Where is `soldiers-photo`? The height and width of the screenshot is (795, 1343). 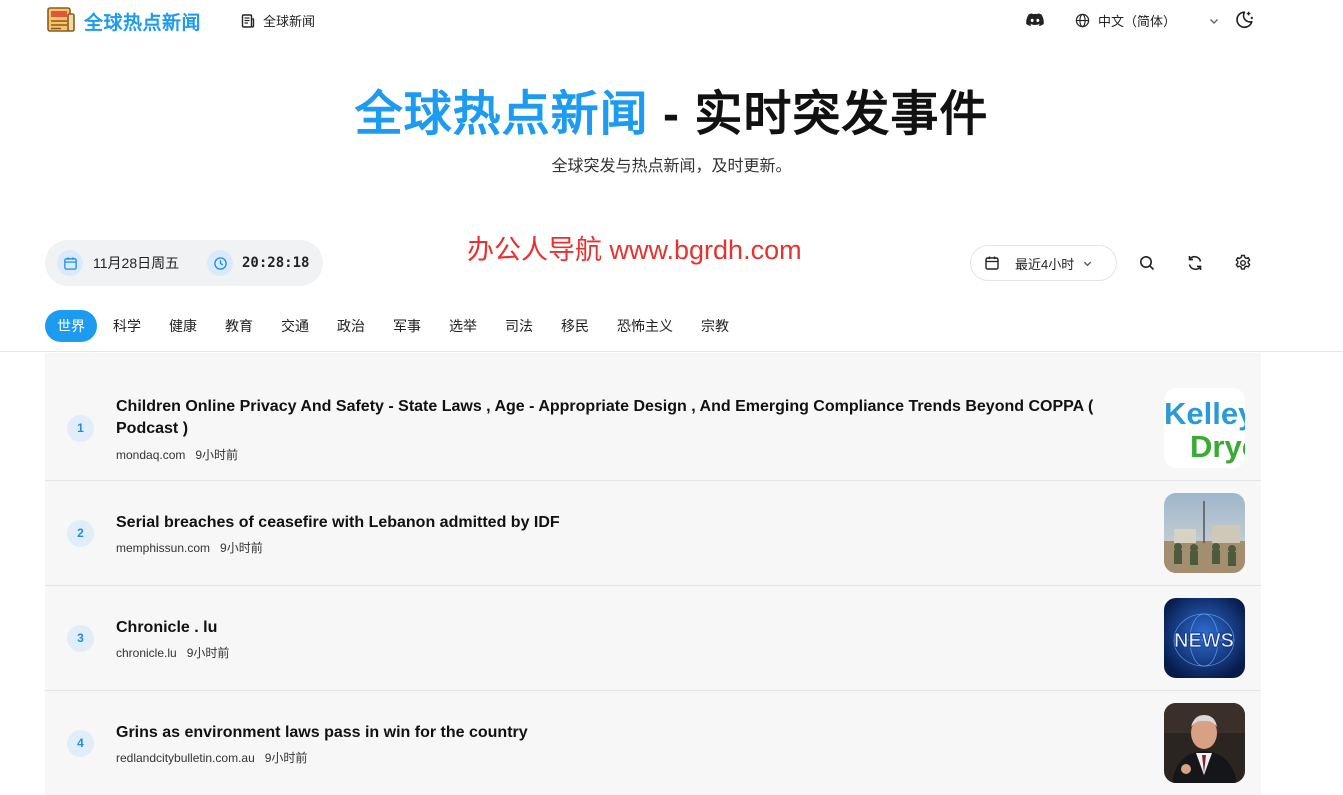
soldiers-photo is located at coordinates (1204, 533).